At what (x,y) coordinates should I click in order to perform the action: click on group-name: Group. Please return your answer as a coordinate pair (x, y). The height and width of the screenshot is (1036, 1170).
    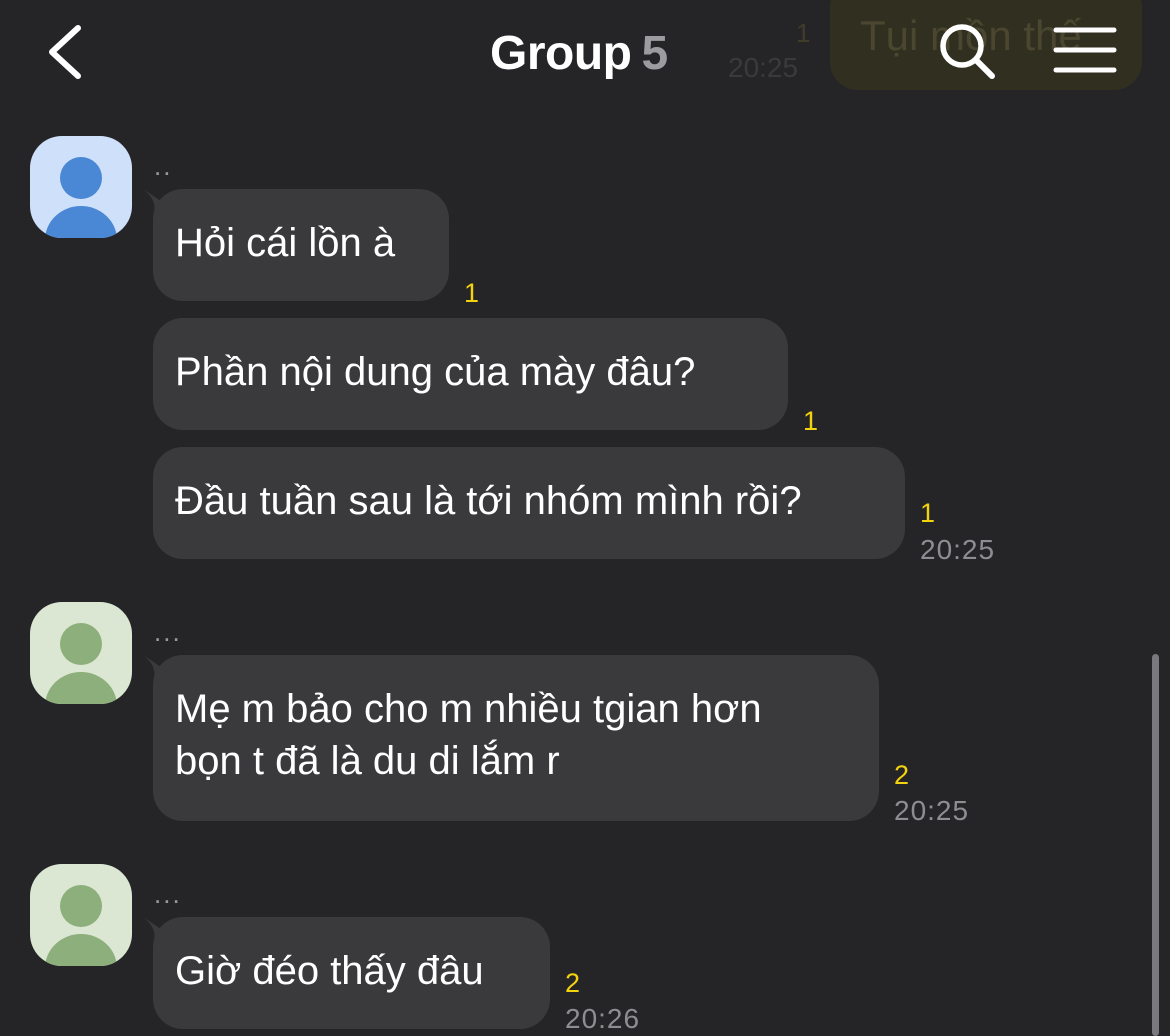
    Looking at the image, I should click on (561, 53).